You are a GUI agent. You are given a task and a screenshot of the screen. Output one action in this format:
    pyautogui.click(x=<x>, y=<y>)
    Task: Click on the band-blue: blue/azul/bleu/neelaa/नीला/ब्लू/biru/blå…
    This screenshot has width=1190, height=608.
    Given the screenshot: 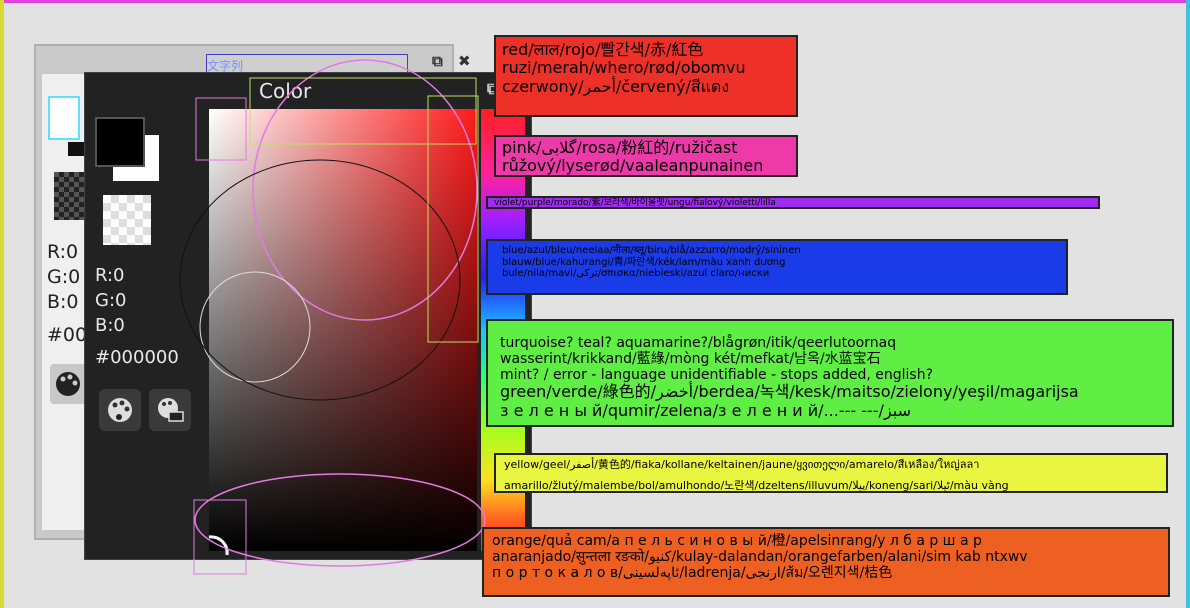 What is the action you would take?
    pyautogui.click(x=777, y=267)
    